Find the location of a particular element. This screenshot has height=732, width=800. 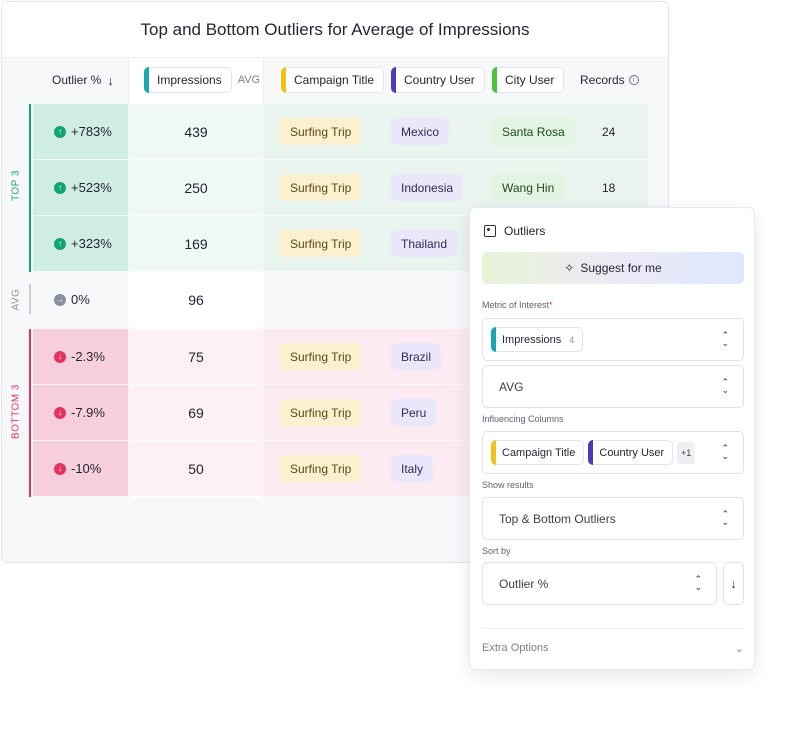

city-pill-label: City User is located at coordinates (530, 80).